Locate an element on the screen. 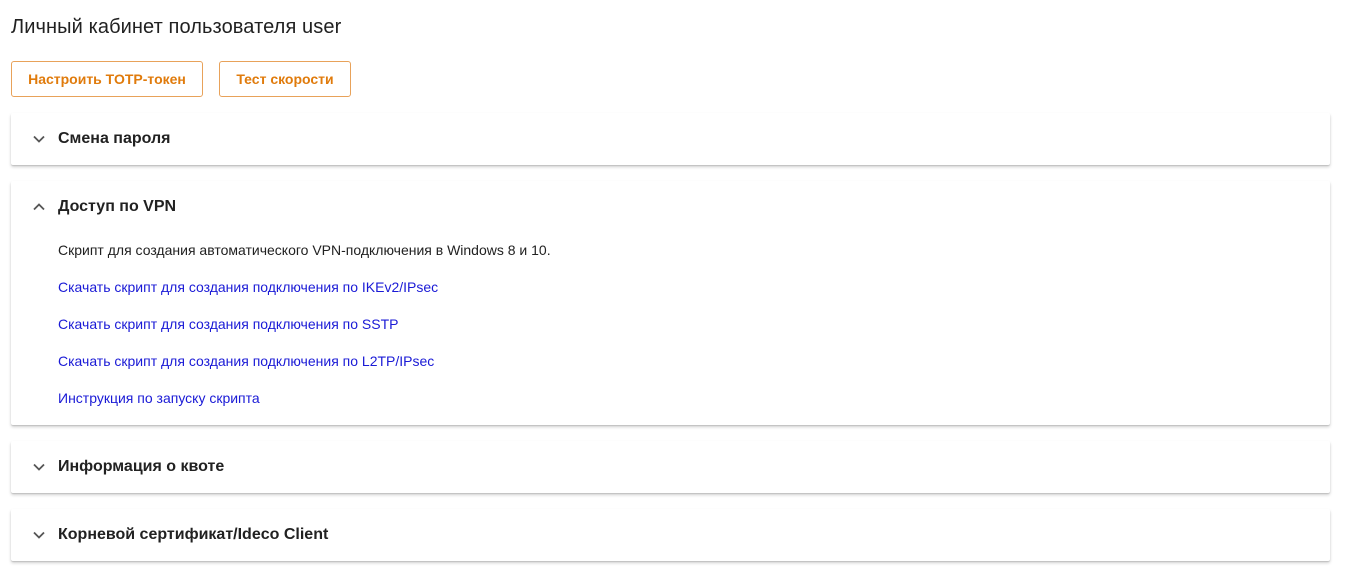  panel-header-quota-info: Информация о квоте is located at coordinates (670, 467).